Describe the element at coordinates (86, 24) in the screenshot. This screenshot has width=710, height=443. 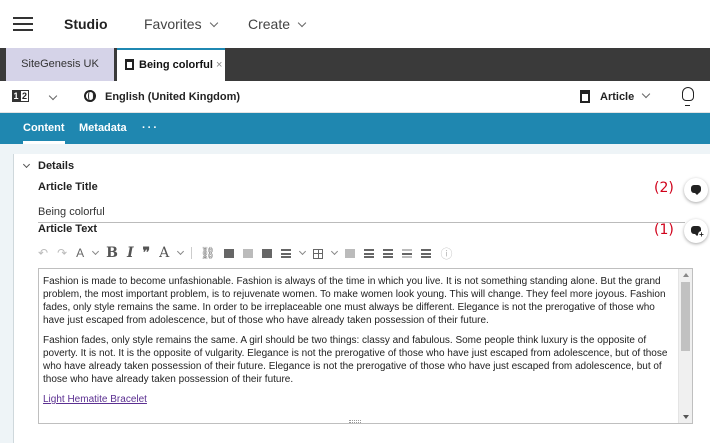
I see `studio-brand: Studio` at that location.